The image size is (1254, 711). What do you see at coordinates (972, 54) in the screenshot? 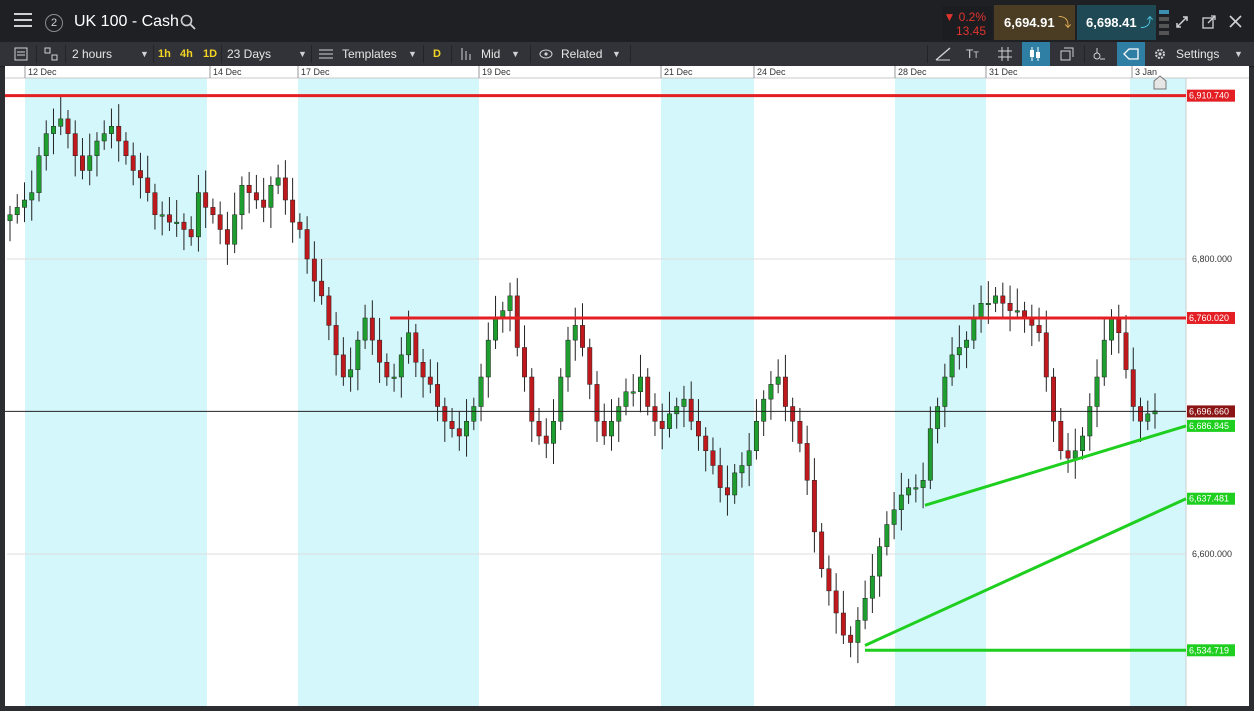
I see `text-tool-icon: TT` at bounding box center [972, 54].